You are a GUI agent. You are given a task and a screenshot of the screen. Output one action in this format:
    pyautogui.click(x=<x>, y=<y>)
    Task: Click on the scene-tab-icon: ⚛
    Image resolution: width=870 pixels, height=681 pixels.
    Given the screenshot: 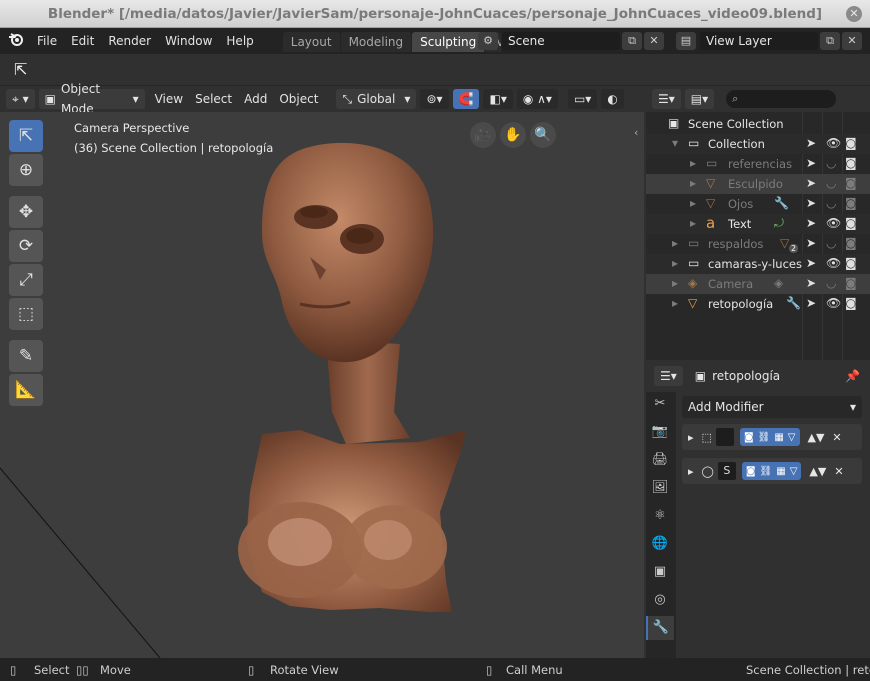 What is the action you would take?
    pyautogui.click(x=660, y=516)
    